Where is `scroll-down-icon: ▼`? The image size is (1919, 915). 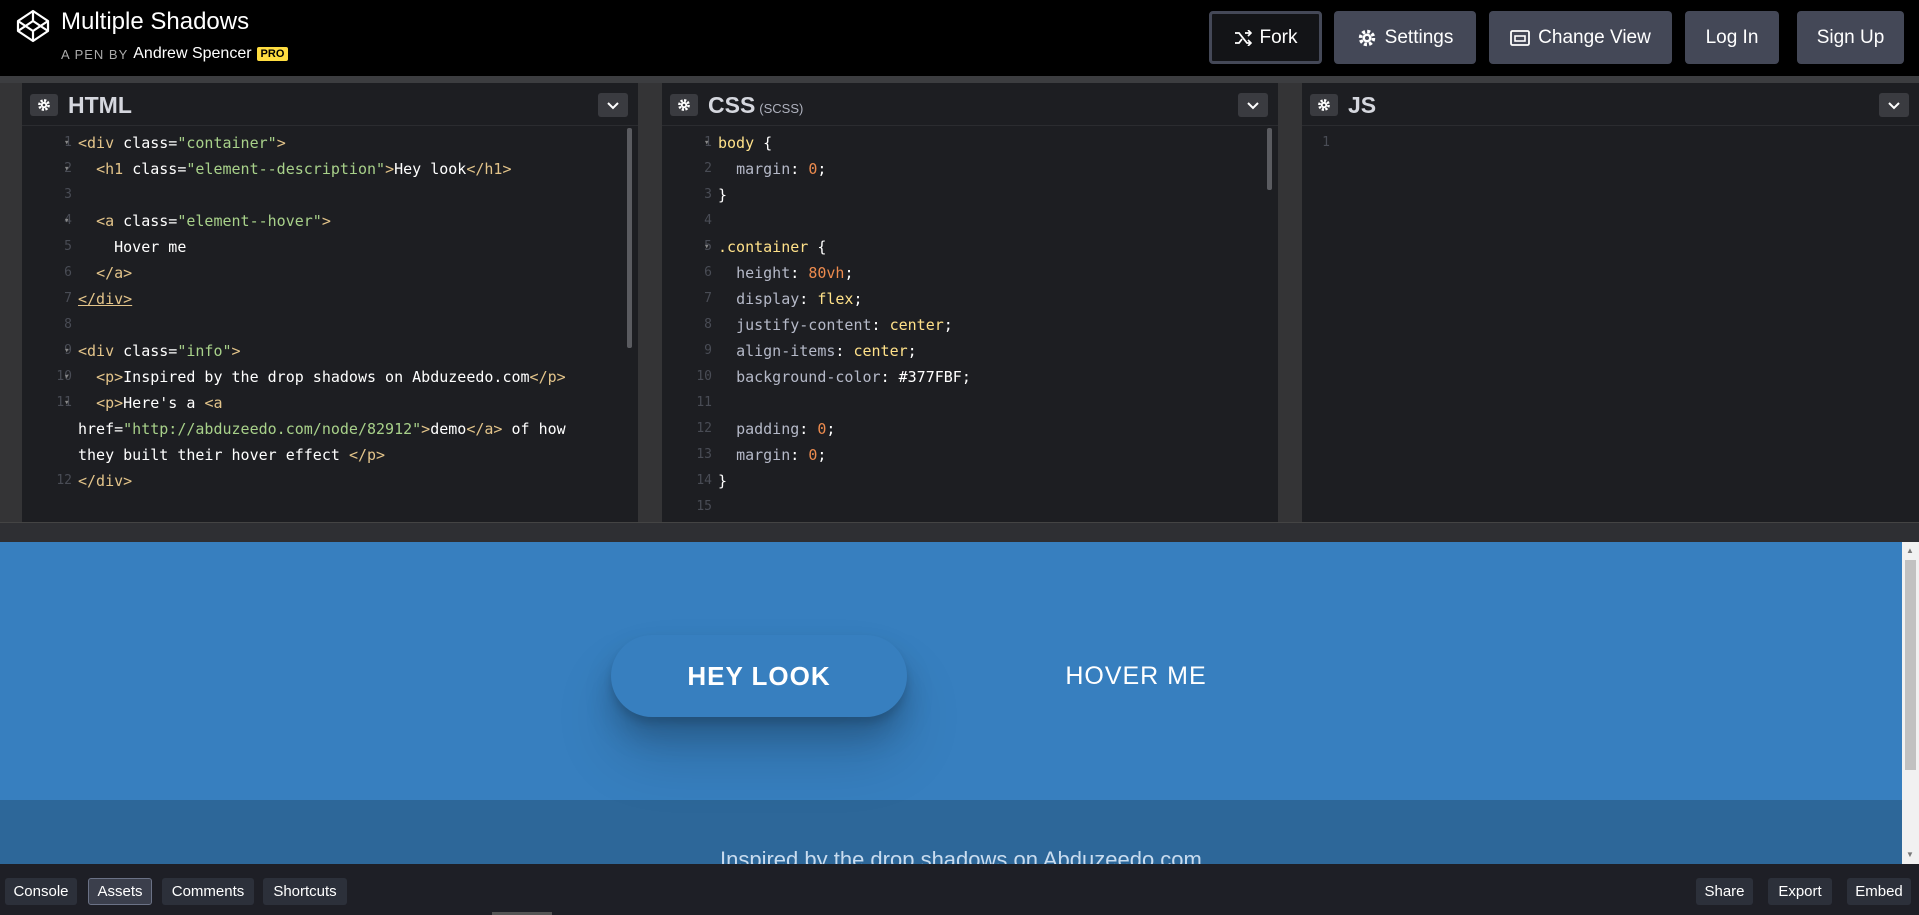 scroll-down-icon: ▼ is located at coordinates (1910, 854).